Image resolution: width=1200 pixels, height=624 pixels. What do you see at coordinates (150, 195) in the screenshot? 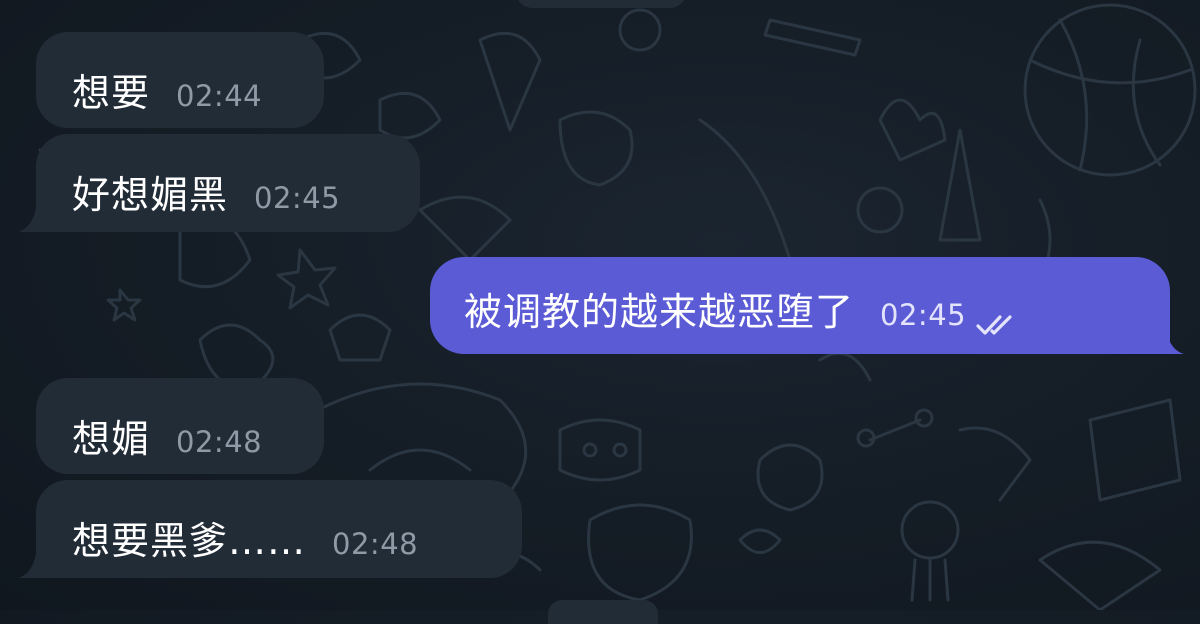
I see `message-text: 好想媚黑` at bounding box center [150, 195].